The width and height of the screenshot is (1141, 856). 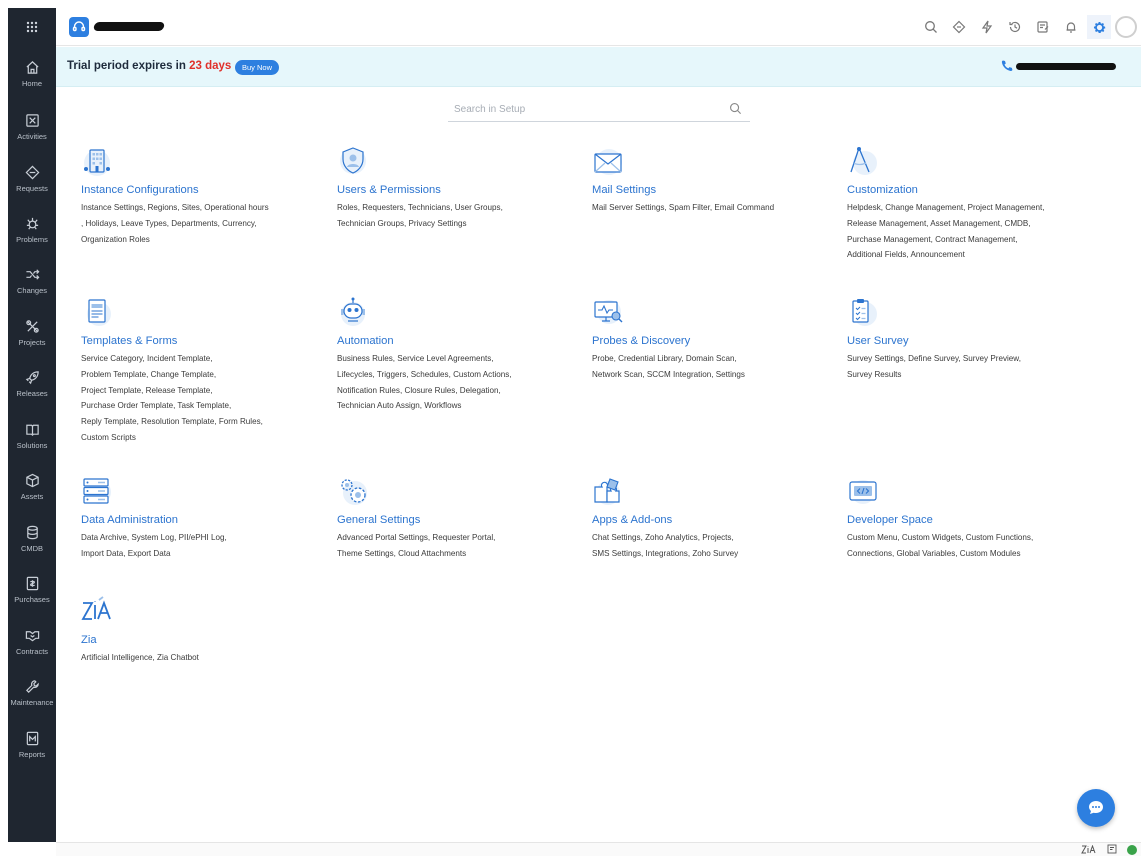 What do you see at coordinates (864, 312) in the screenshot?
I see `clipboard-icon` at bounding box center [864, 312].